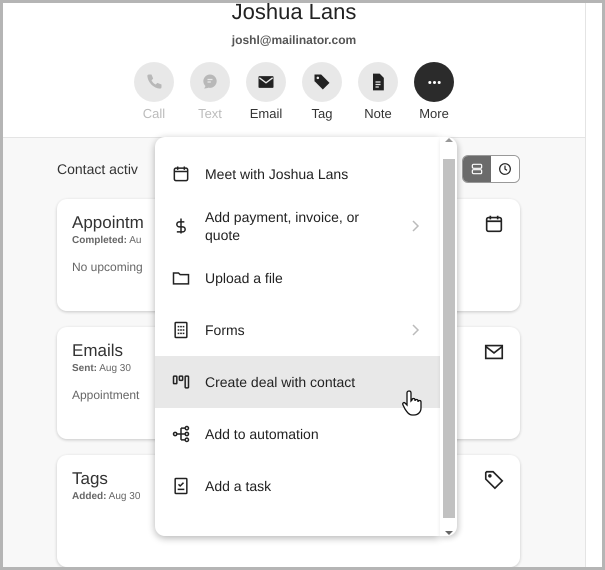 This screenshot has width=605, height=570. I want to click on card-meta: Completed: Au, so click(107, 240).